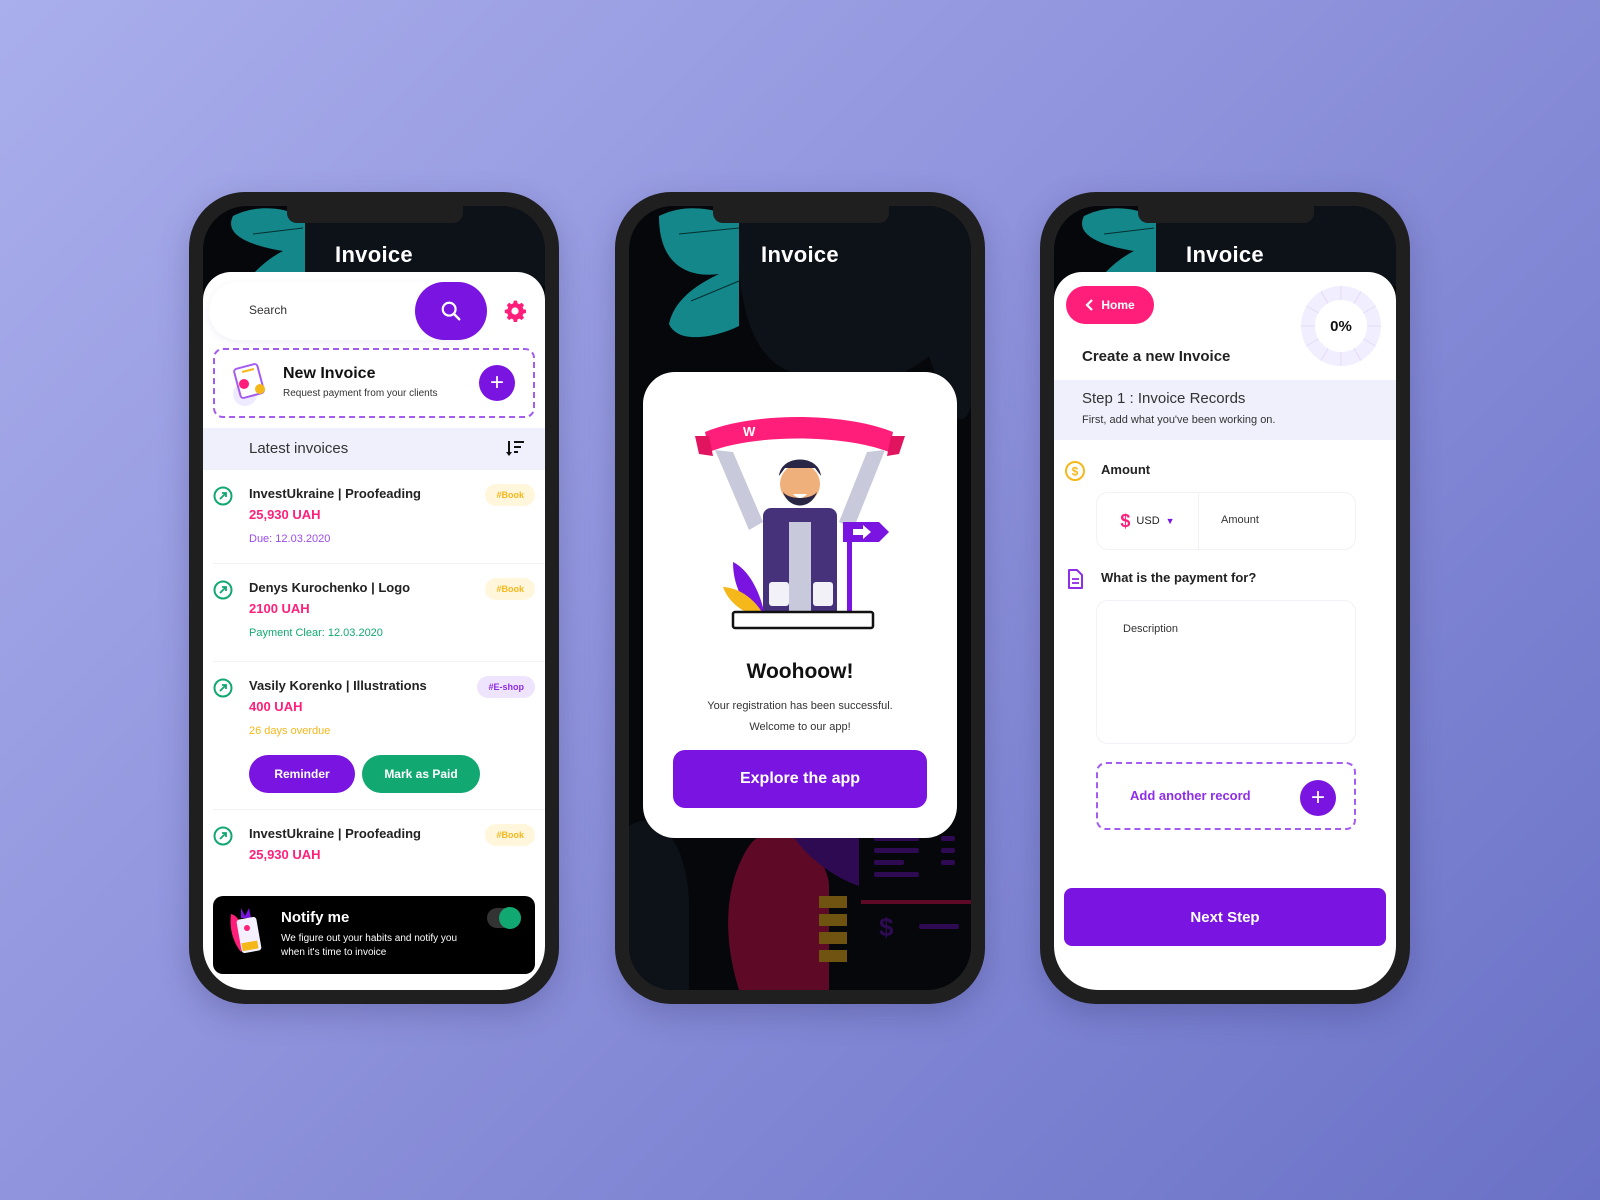 The image size is (1600, 1200). Describe the element at coordinates (268, 310) in the screenshot. I see `search-placeholder: Search` at that location.